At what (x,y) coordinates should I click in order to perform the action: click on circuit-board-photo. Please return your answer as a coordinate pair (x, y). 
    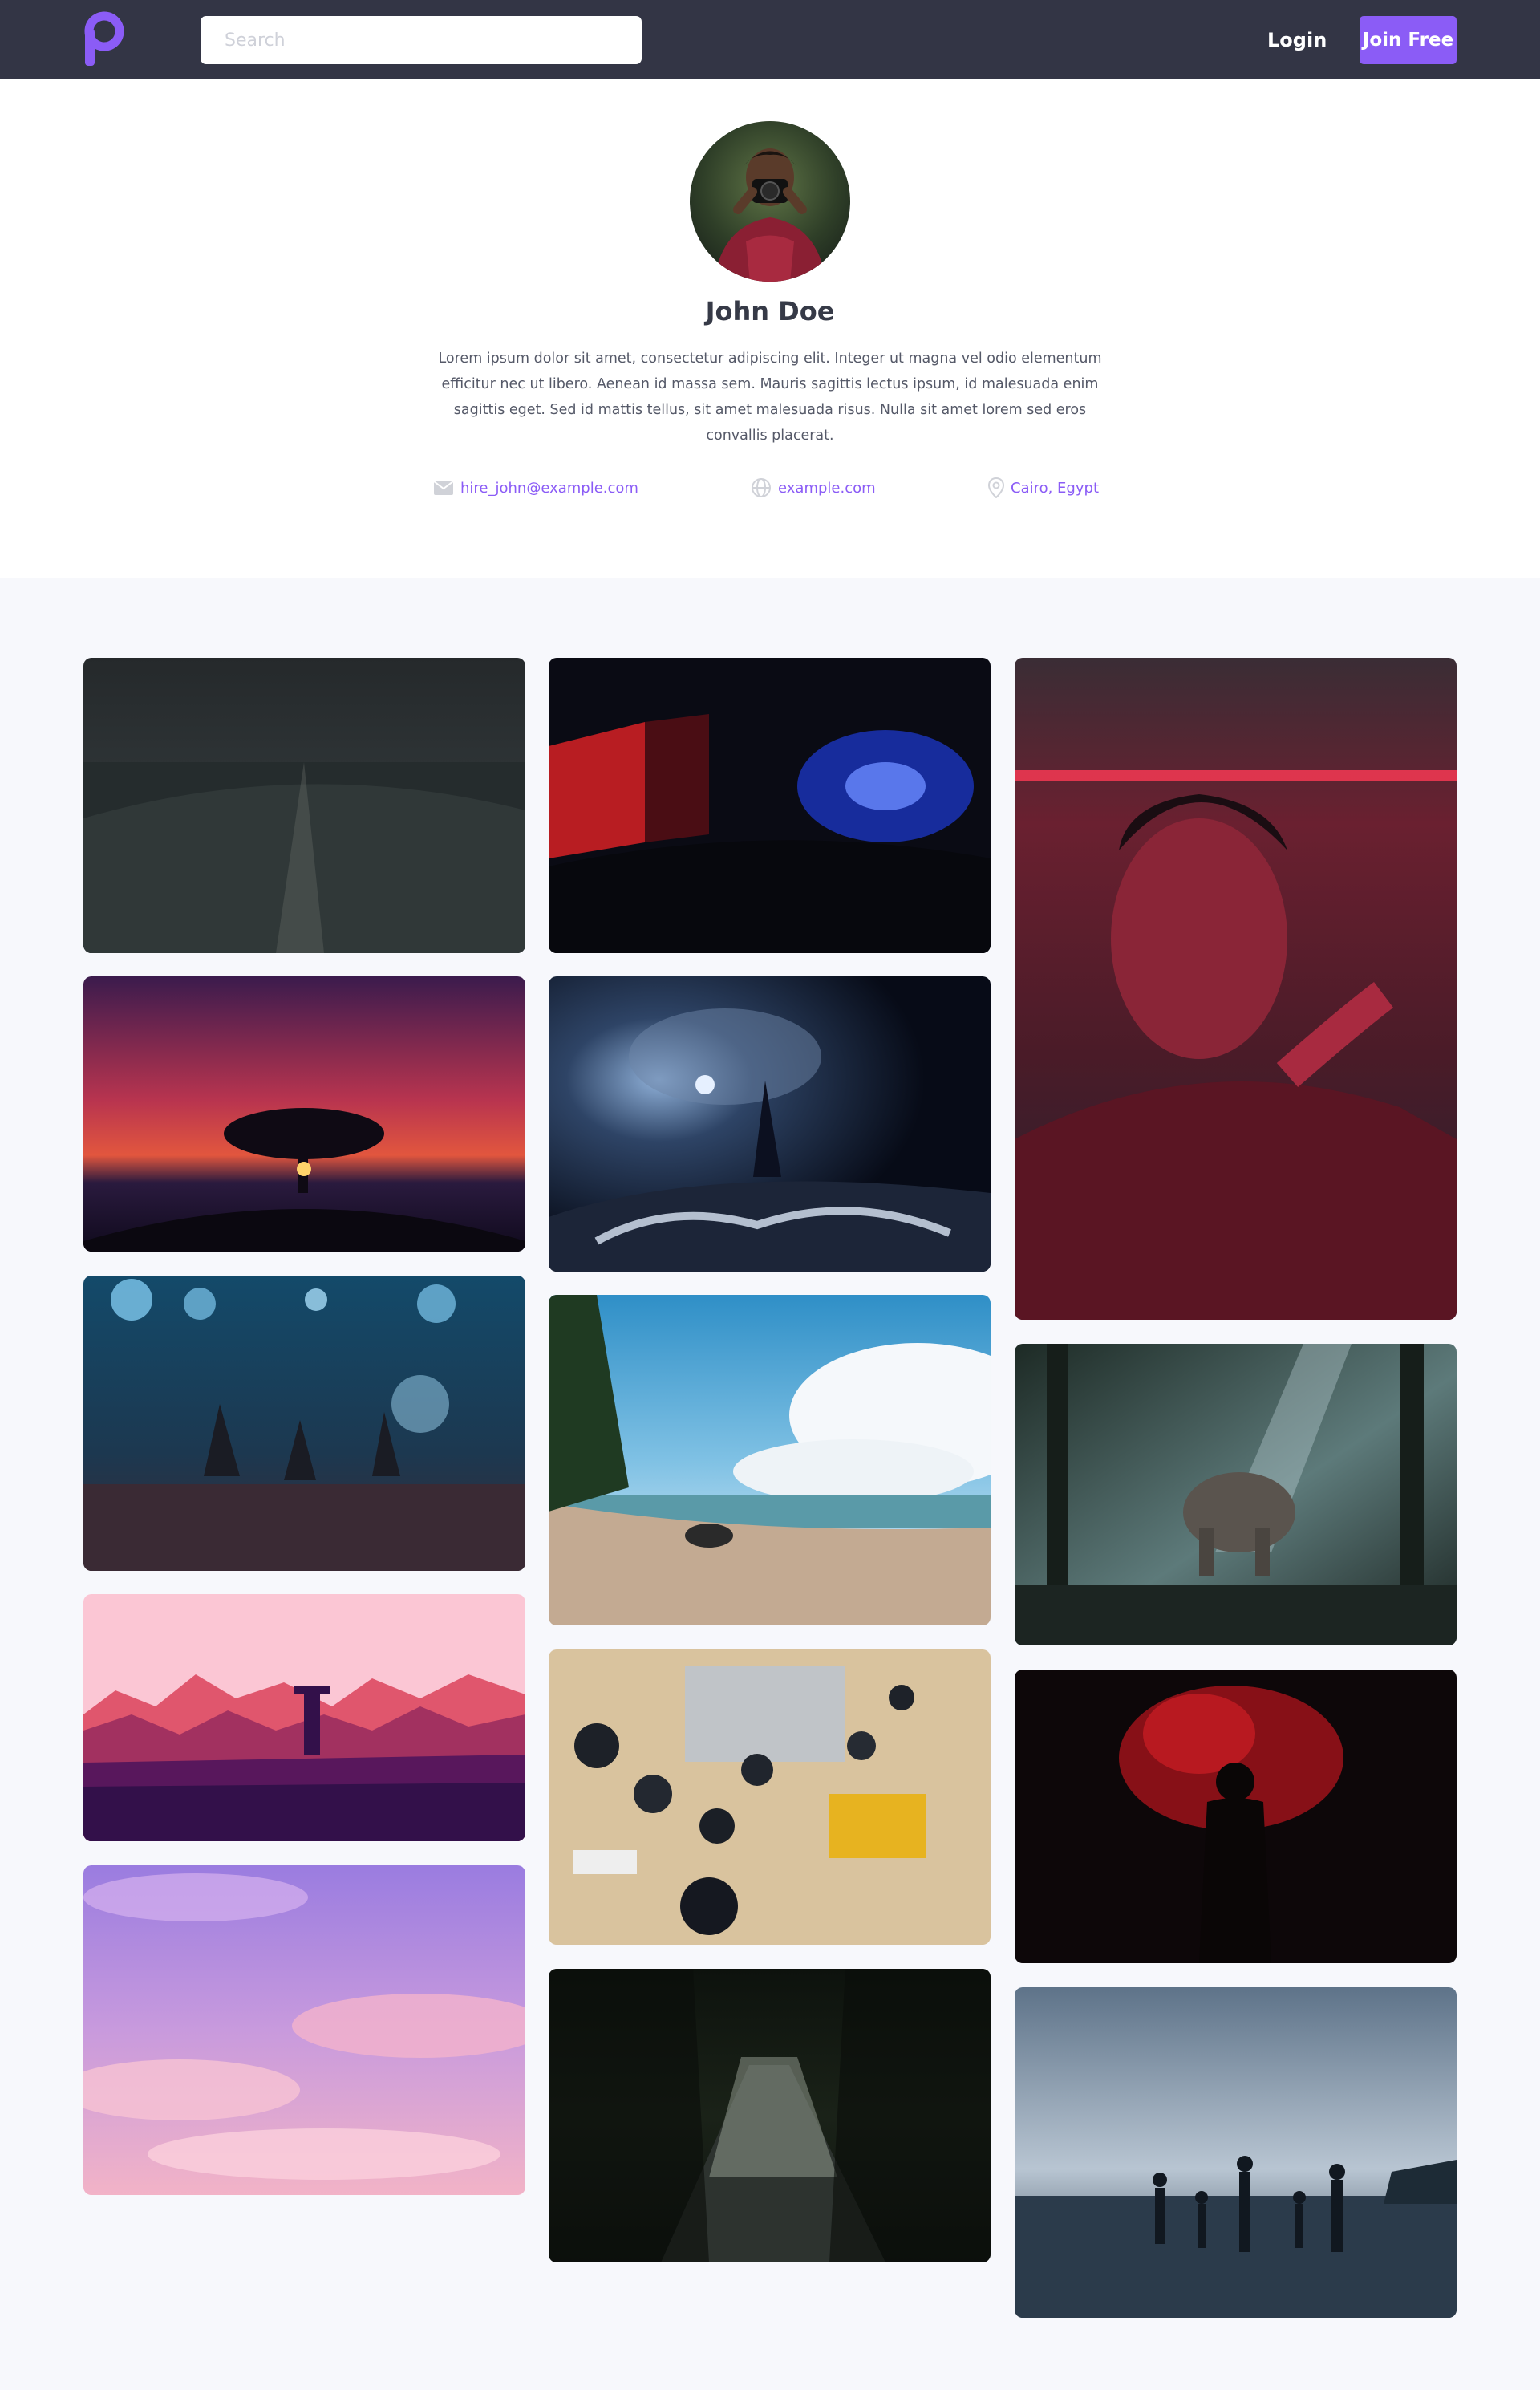
    Looking at the image, I should click on (770, 1797).